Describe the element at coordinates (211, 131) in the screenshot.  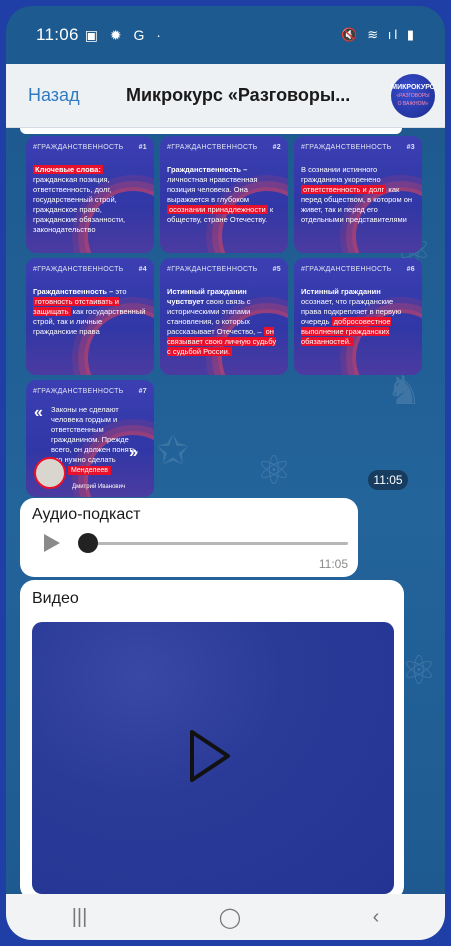
I see `previous-message-edge` at that location.